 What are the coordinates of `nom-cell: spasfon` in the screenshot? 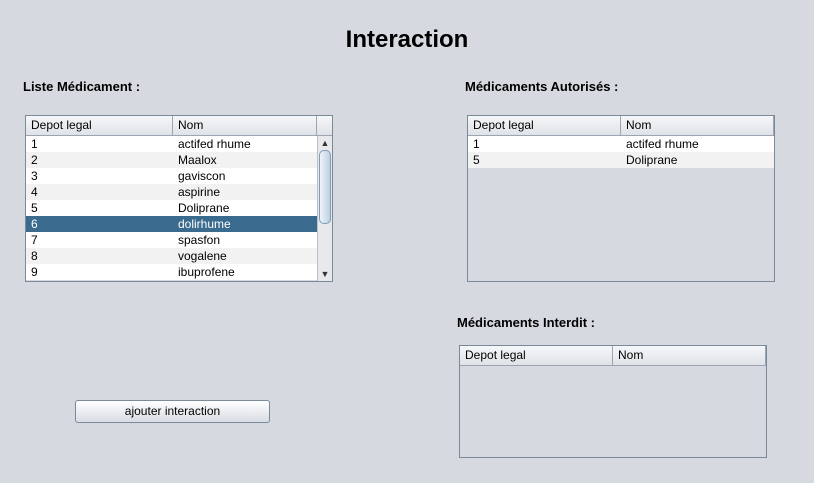 It's located at (199, 240).